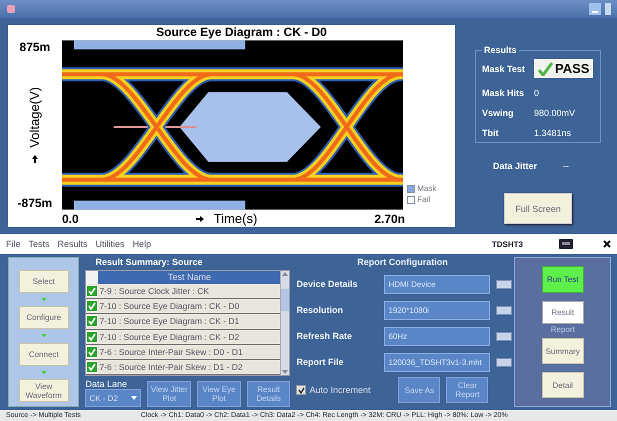  I want to click on pass-badge: PASS, so click(564, 68).